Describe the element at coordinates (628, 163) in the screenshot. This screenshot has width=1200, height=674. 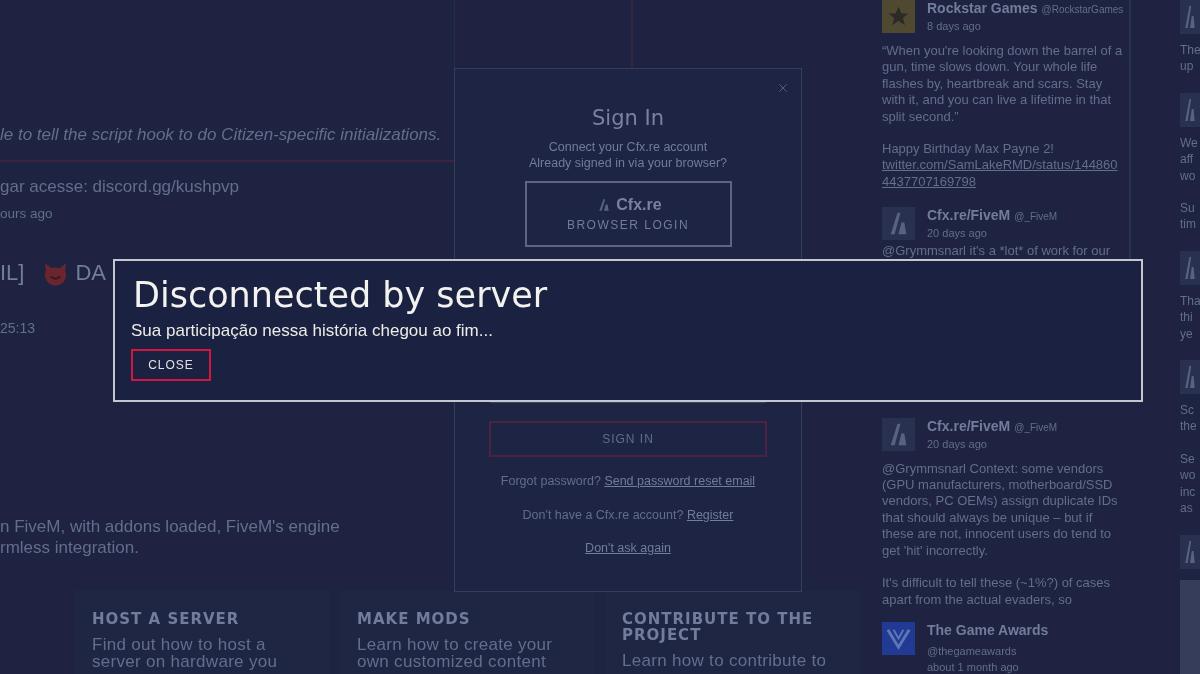
I see `dialog-subtitle: Already signed in via your browser?` at that location.